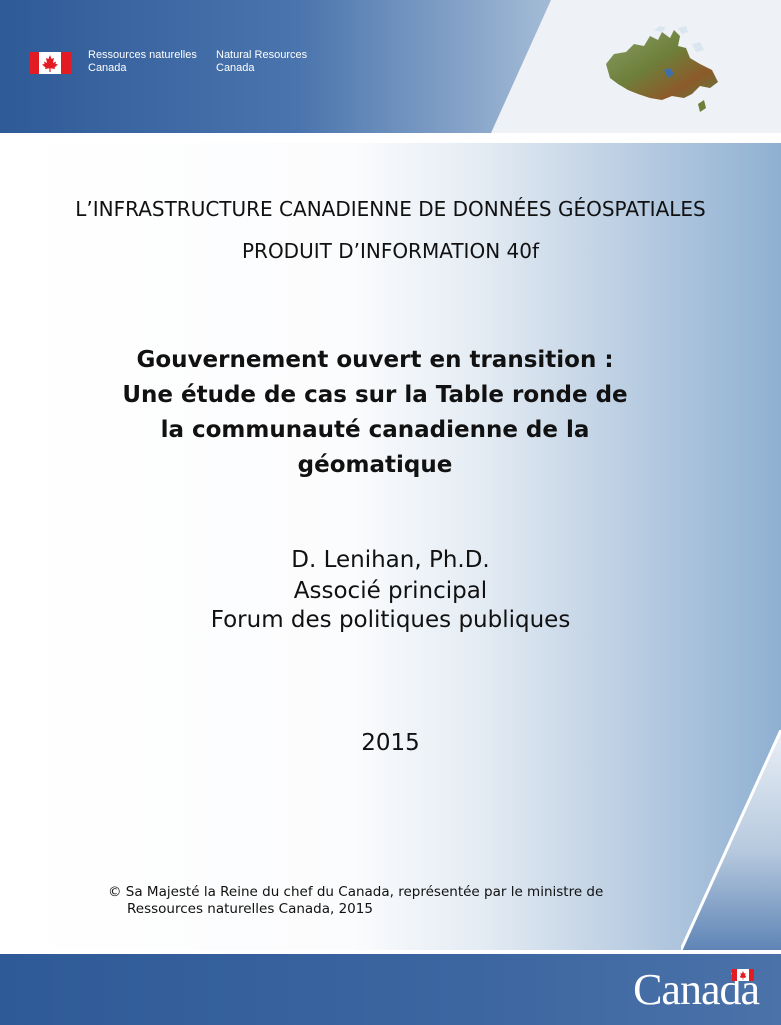  I want to click on title-line2: Une étude de cas sur la Table ronde de, so click(375, 395).